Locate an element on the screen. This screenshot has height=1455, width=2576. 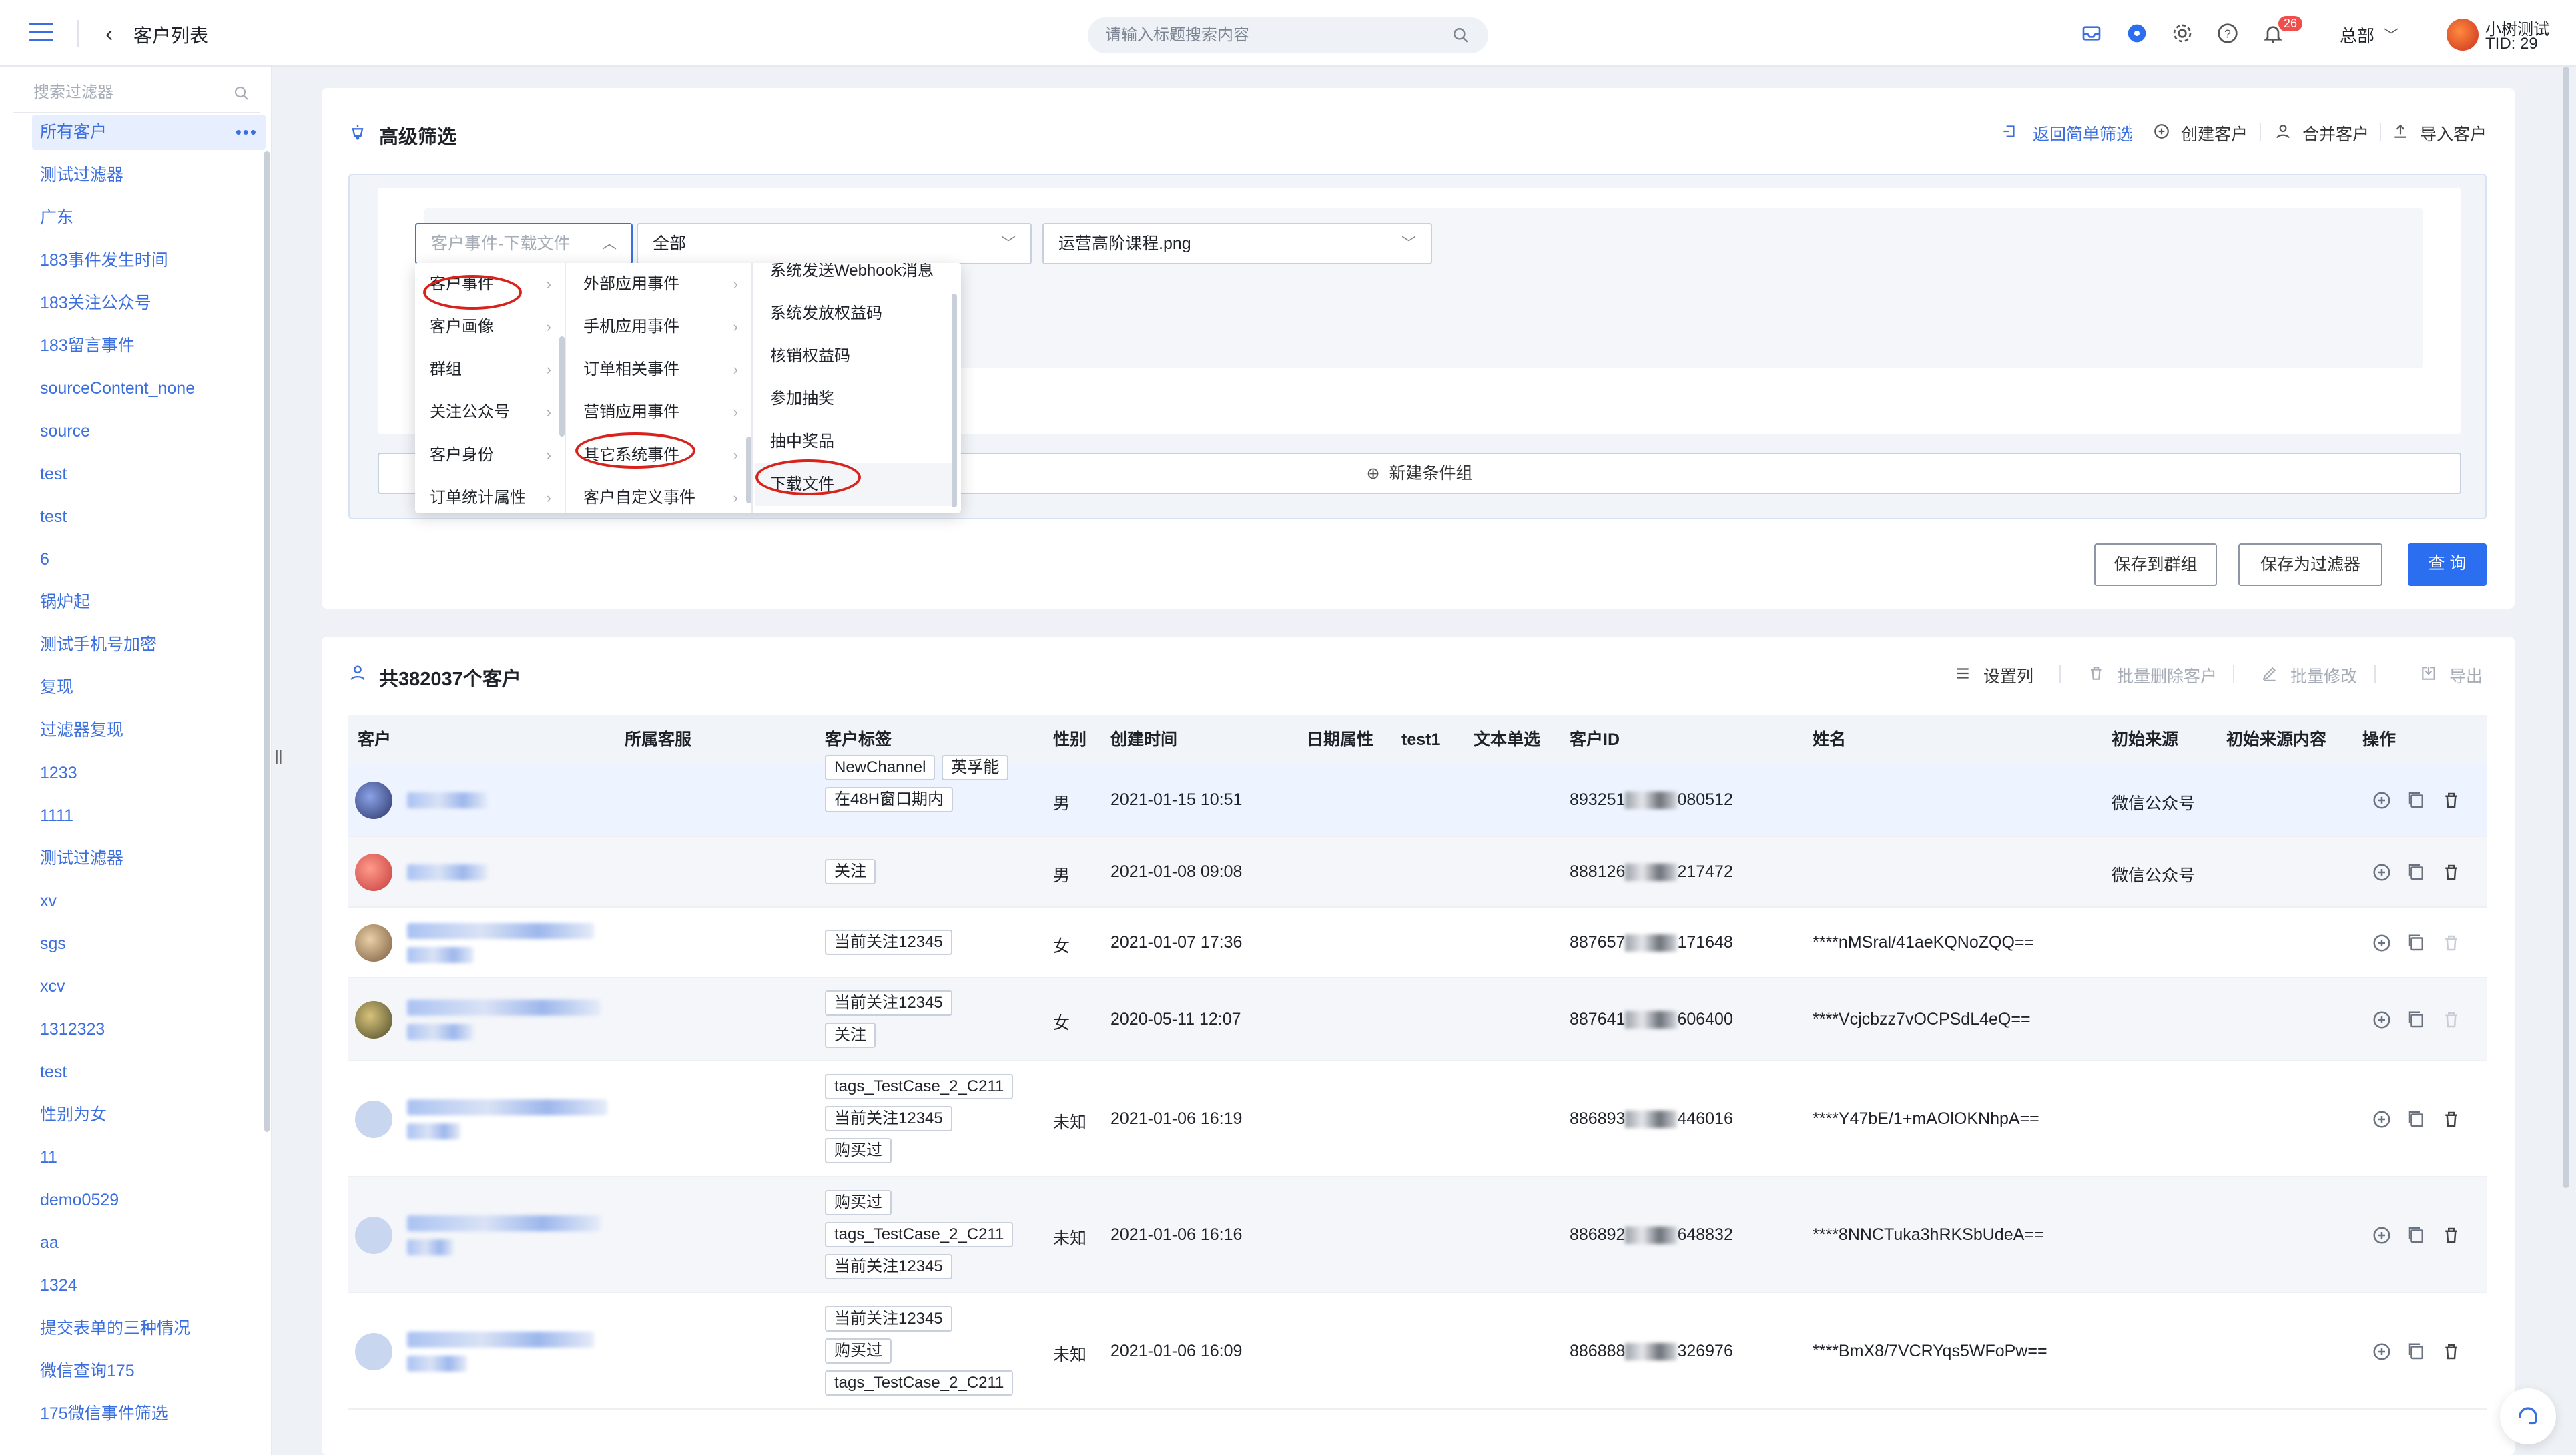
settings-icon is located at coordinates (2182, 33).